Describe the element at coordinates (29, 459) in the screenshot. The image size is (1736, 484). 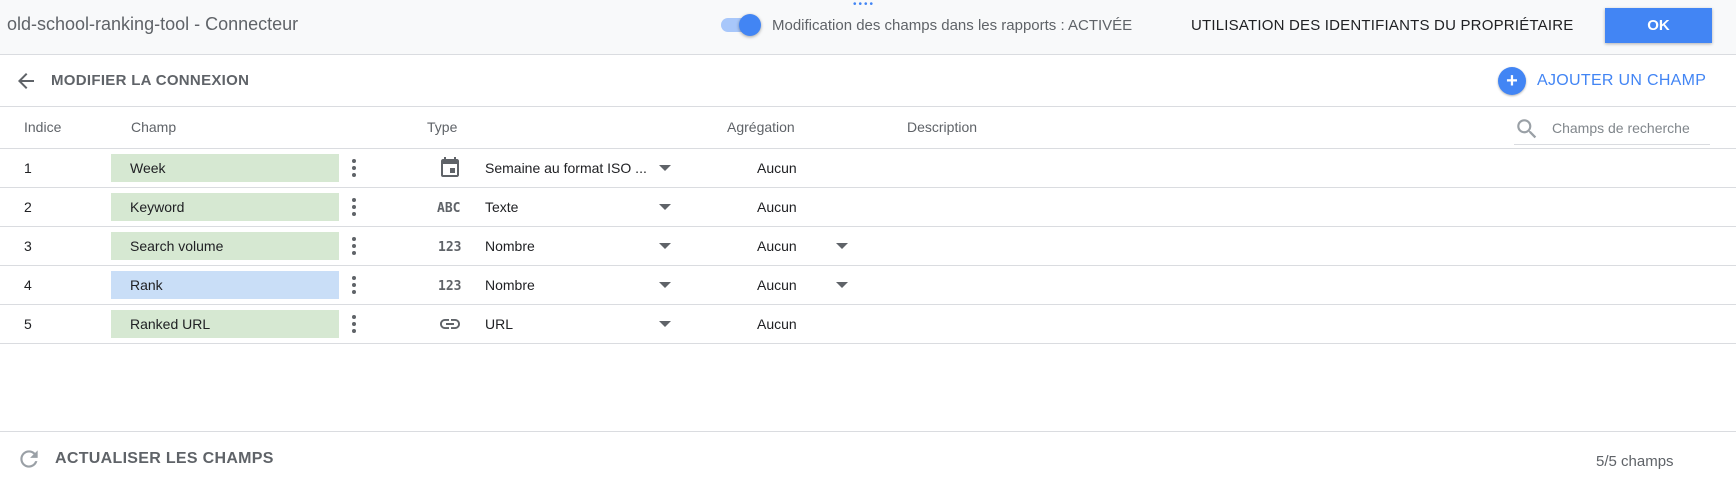
I see `refresh-icon` at that location.